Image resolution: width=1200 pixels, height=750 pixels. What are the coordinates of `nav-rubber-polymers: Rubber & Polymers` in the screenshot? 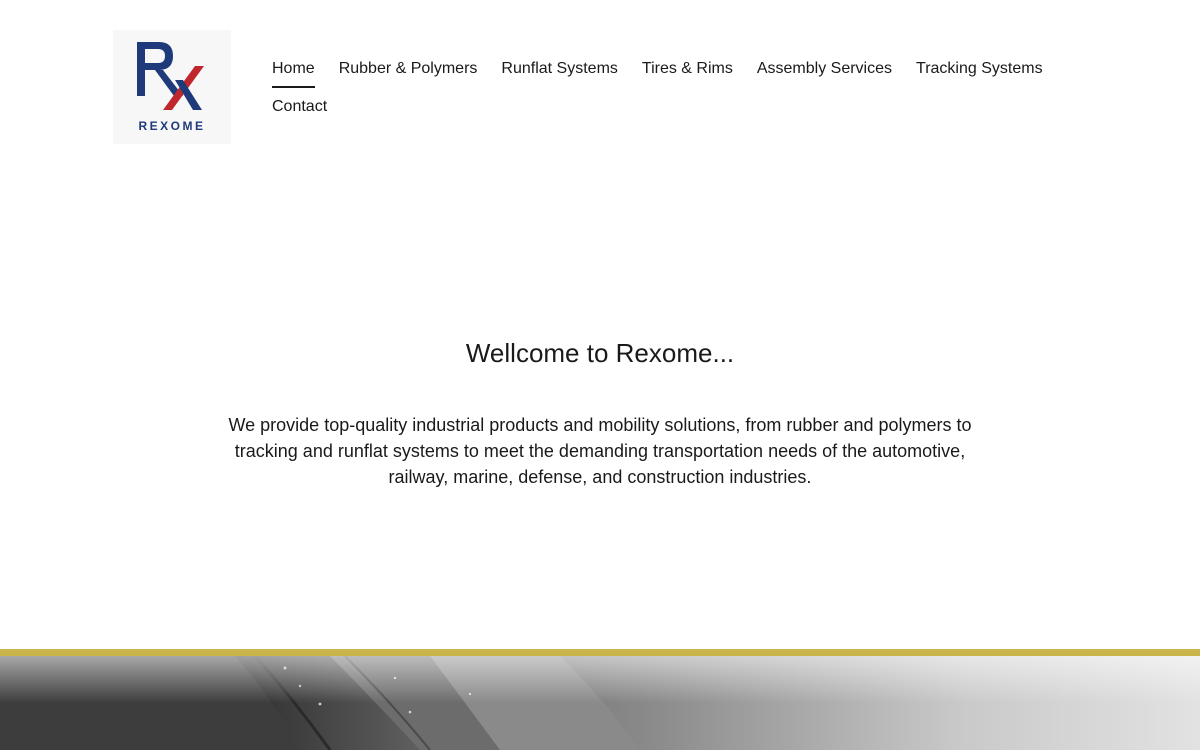 It's located at (408, 69).